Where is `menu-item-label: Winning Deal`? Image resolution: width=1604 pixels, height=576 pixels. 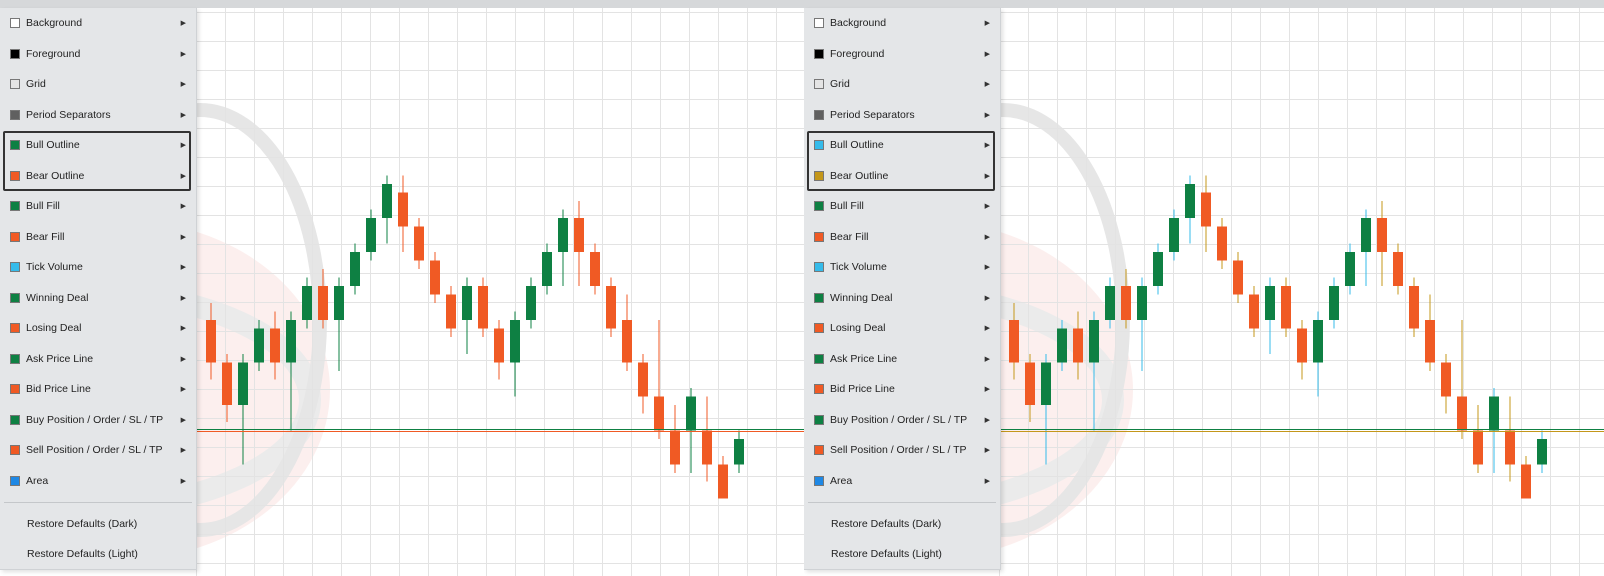
menu-item-label: Winning Deal is located at coordinates (57, 297).